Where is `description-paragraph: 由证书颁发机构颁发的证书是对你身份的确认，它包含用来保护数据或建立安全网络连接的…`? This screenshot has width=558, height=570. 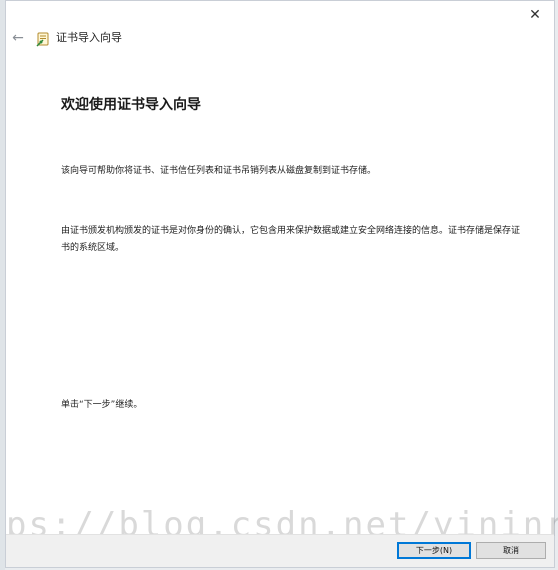
description-paragraph: 由证书颁发机构颁发的证书是对你身份的确认，它包含用来保护数据或建立安全网络连接的… is located at coordinates (291, 239).